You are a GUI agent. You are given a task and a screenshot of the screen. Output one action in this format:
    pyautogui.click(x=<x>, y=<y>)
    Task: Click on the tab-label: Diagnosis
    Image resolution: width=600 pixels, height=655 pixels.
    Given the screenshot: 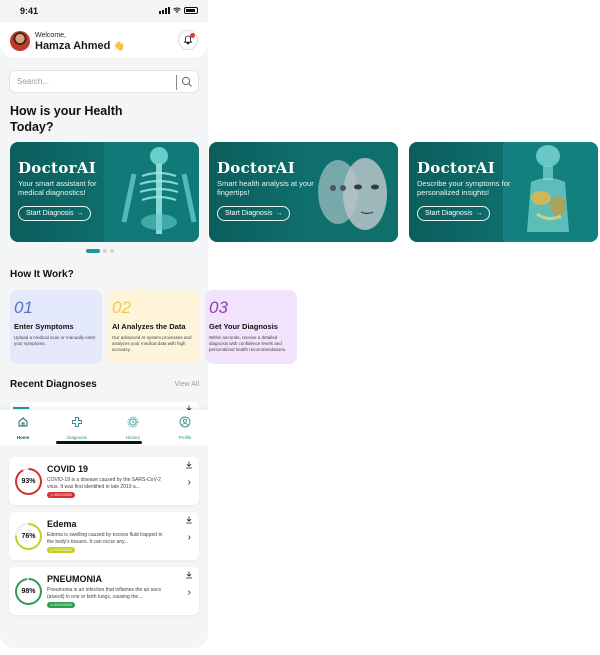 What is the action you would take?
    pyautogui.click(x=77, y=437)
    